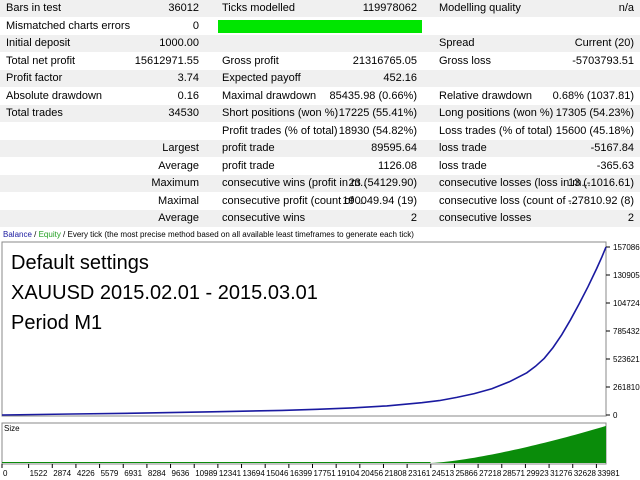 This screenshot has width=640, height=480. I want to click on x-tick-label: 23161, so click(419, 473).